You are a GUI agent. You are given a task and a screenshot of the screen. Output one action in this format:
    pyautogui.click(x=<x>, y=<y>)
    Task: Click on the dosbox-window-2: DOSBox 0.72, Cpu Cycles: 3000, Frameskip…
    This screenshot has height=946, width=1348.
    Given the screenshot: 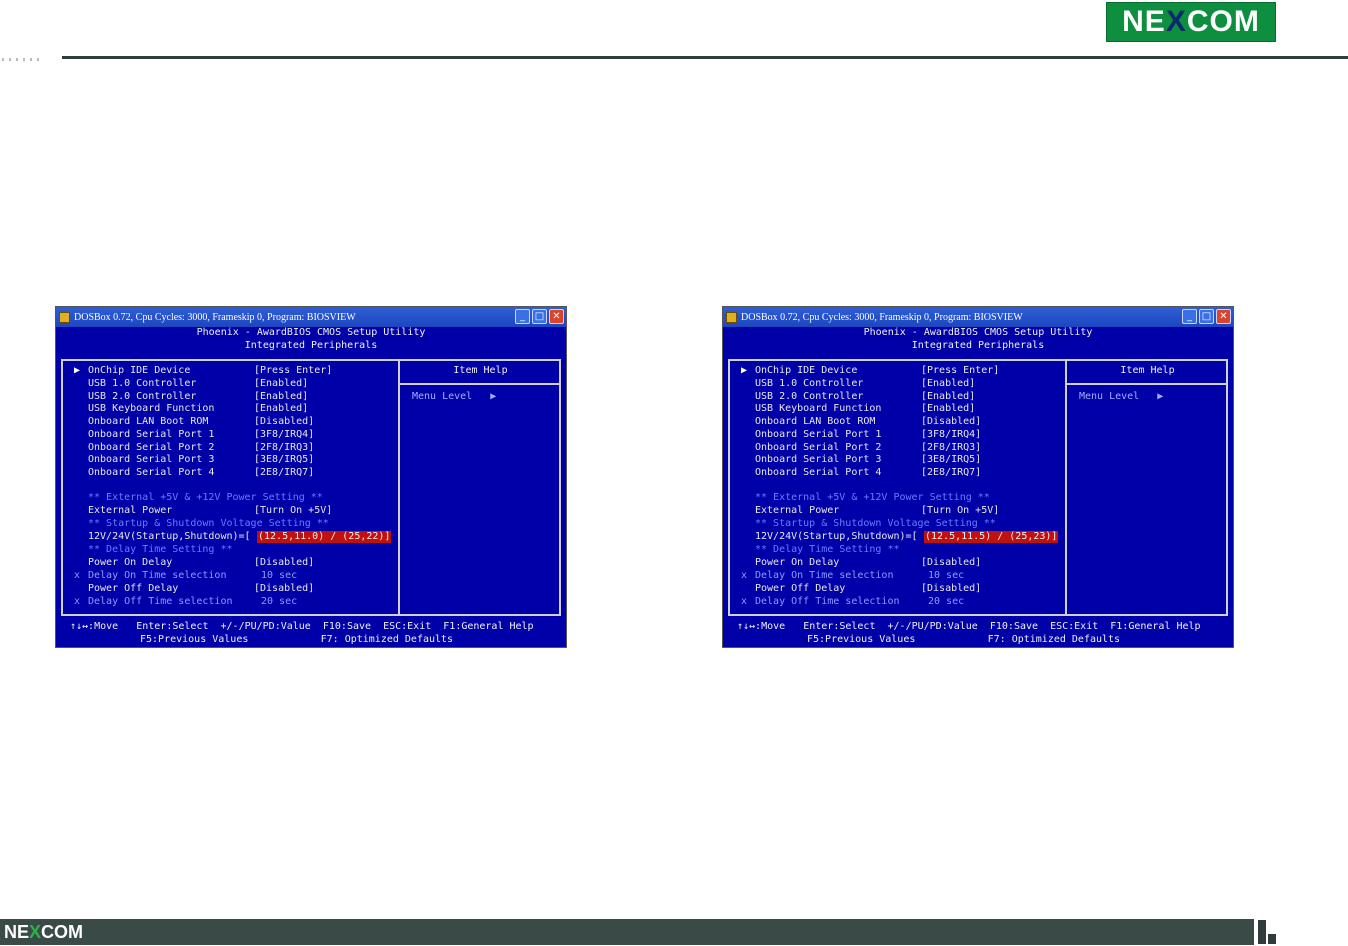 What is the action you would take?
    pyautogui.click(x=978, y=477)
    